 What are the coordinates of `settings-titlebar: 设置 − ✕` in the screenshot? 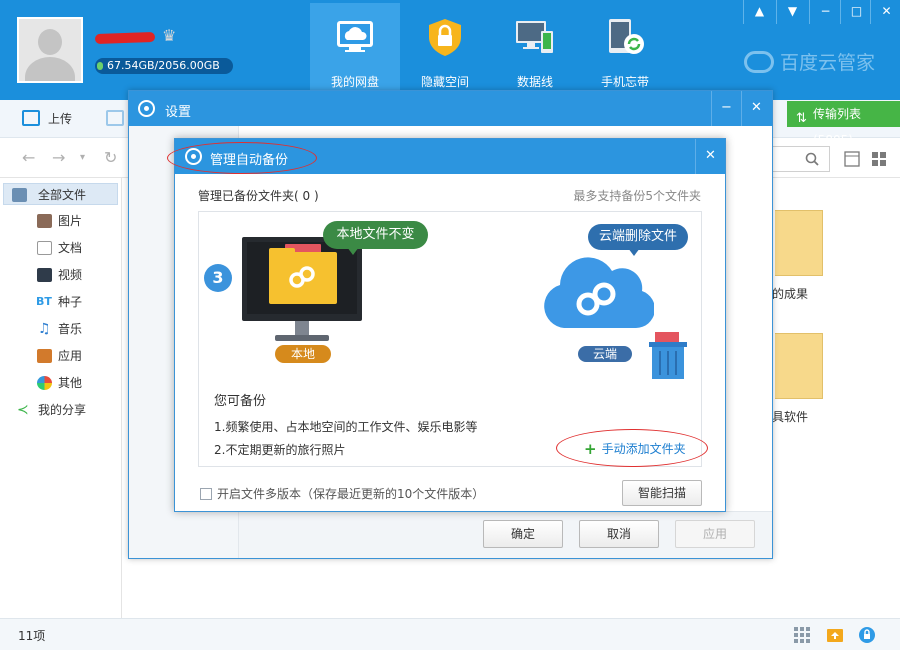 It's located at (450, 108).